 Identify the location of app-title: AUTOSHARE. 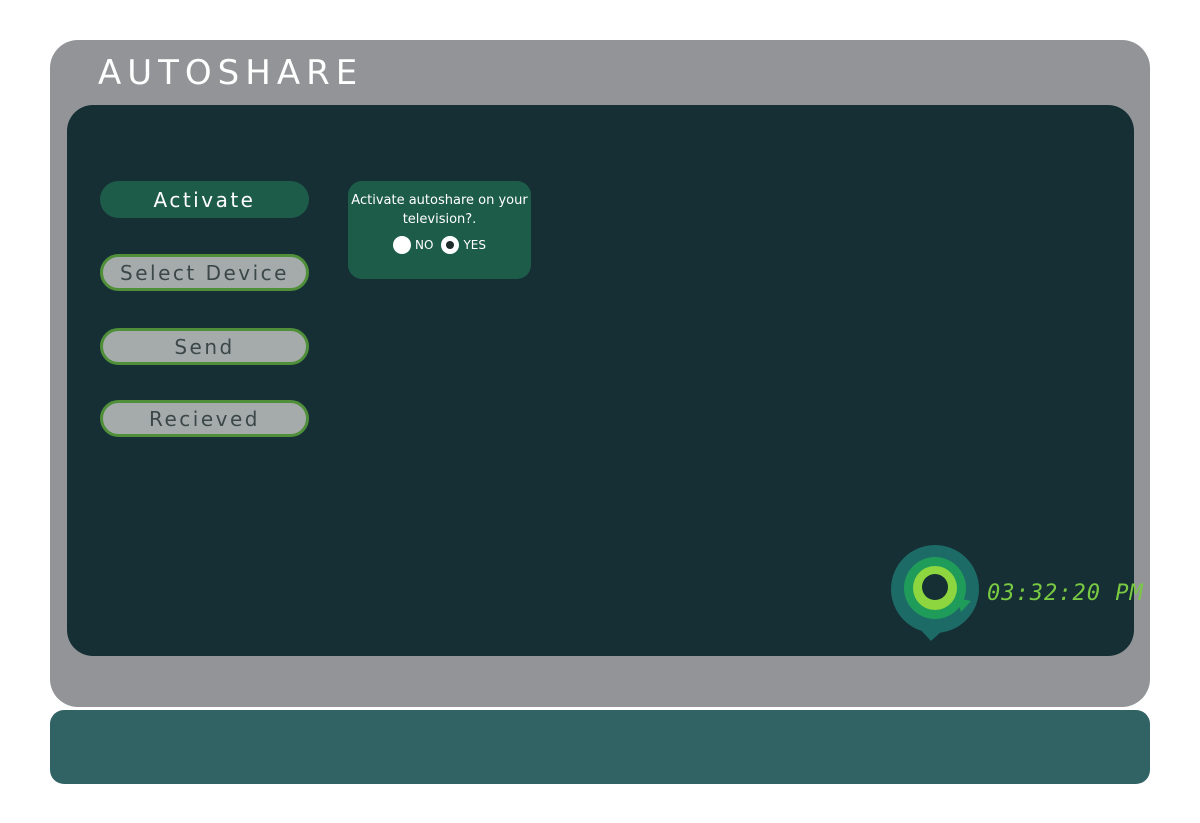
(231, 73).